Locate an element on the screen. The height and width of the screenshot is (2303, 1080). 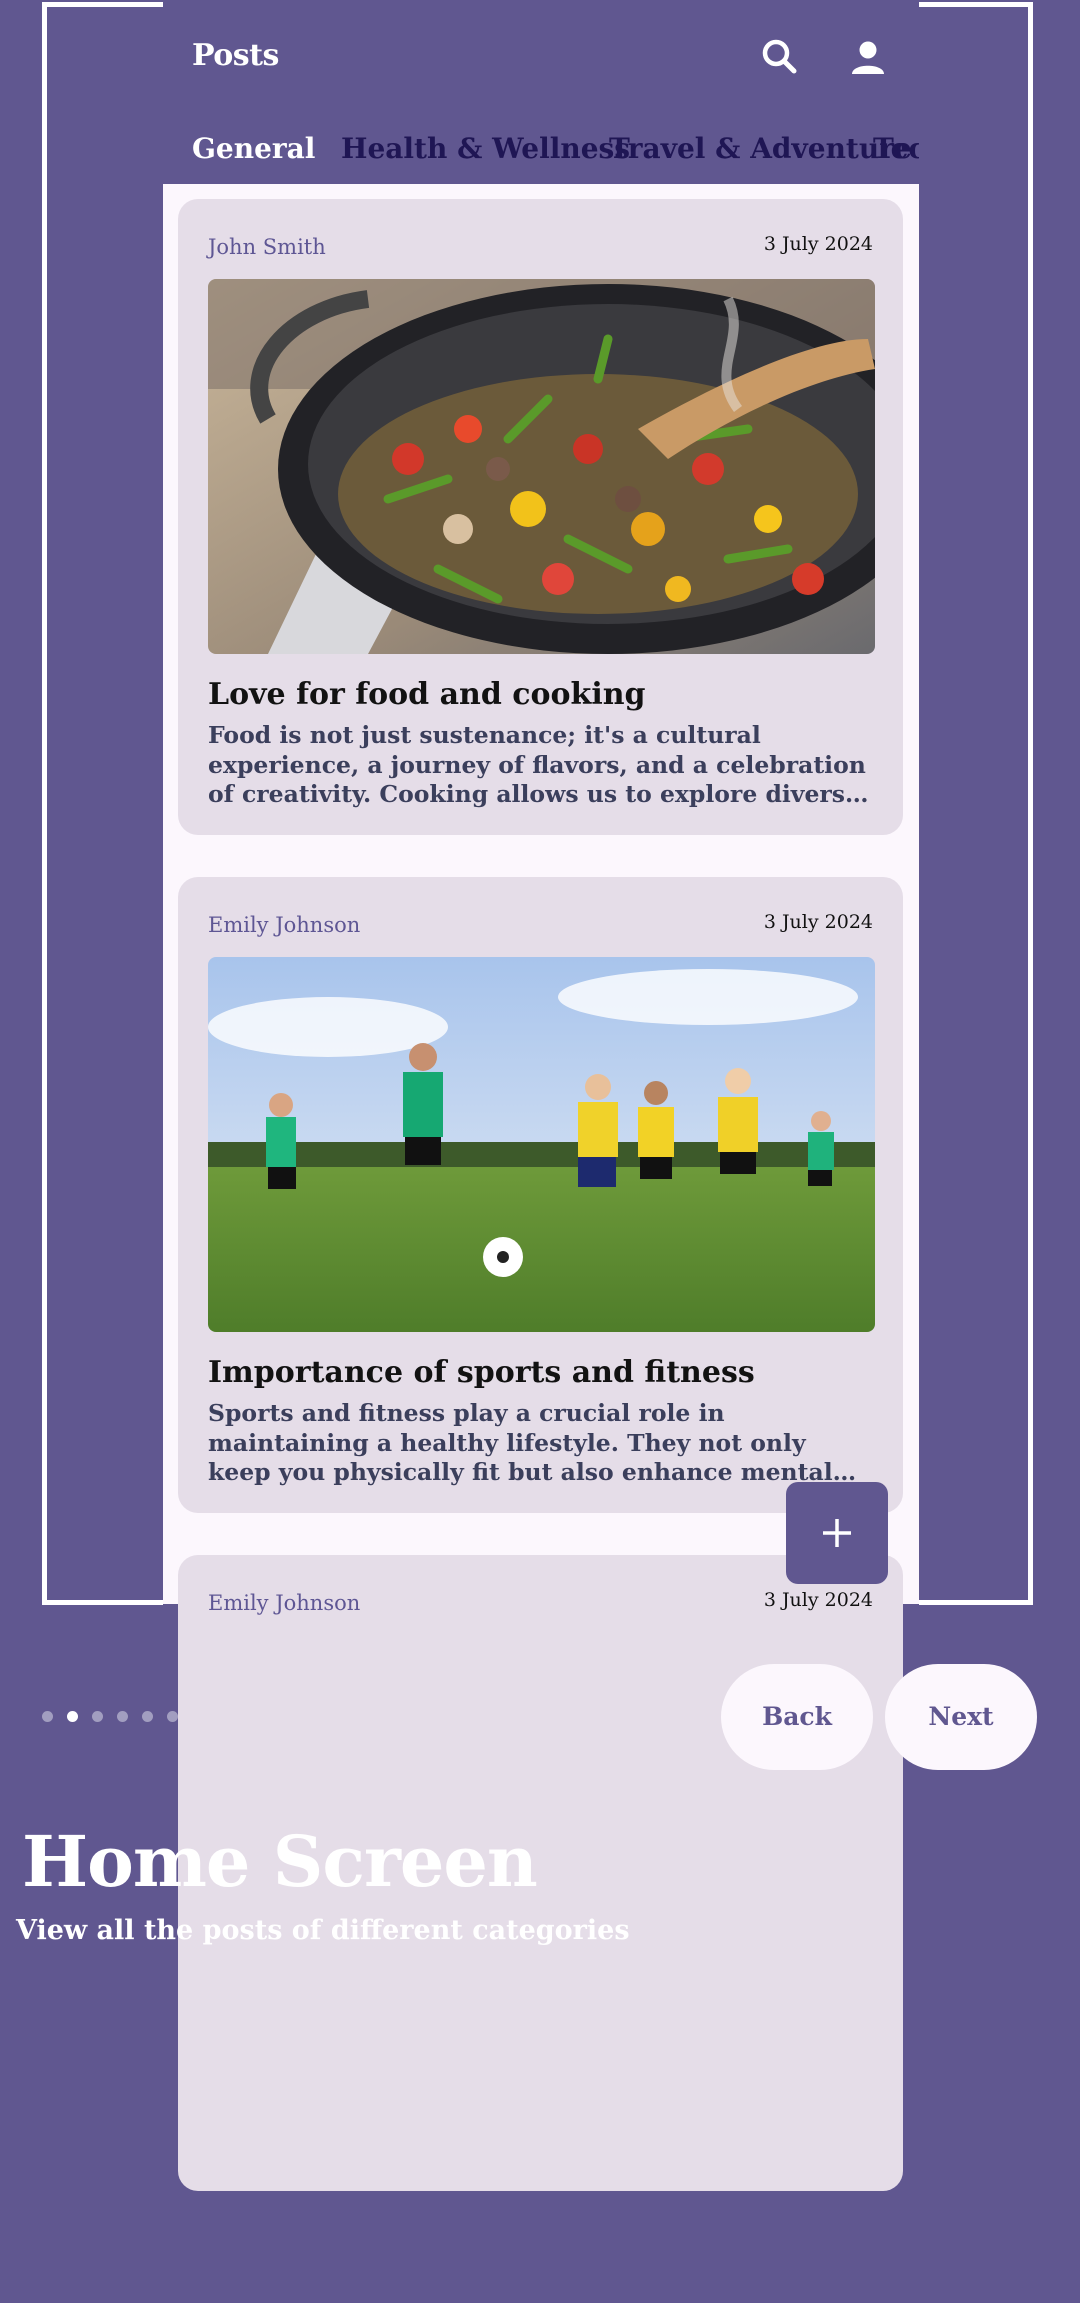
next-button: Next is located at coordinates (961, 1717).